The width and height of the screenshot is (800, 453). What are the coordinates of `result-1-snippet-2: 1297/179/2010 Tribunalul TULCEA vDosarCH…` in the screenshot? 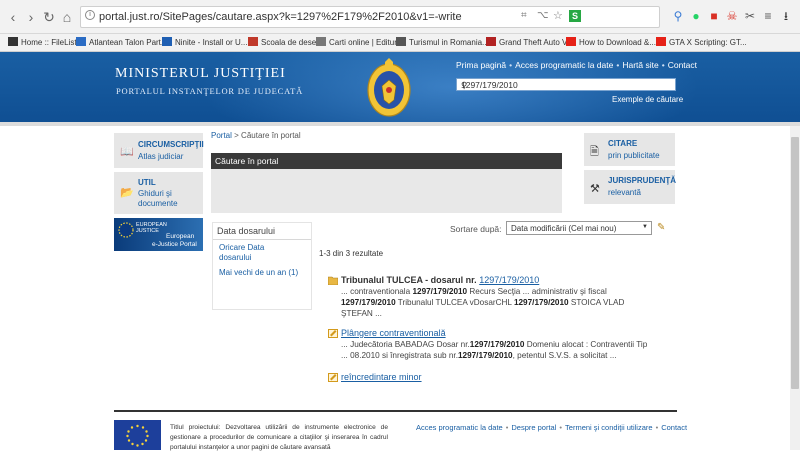 It's located at (483, 302).